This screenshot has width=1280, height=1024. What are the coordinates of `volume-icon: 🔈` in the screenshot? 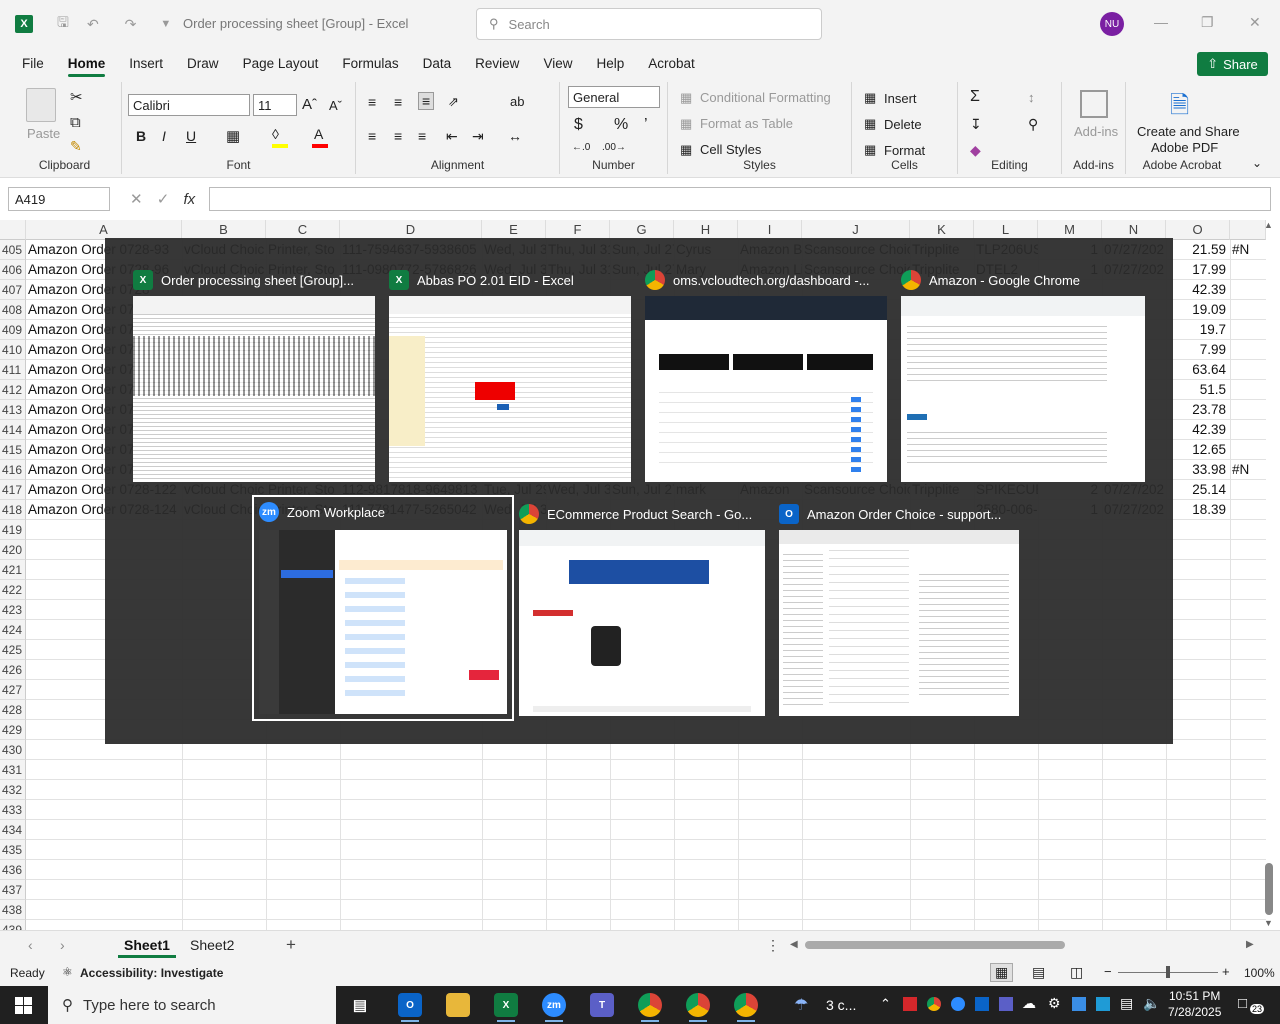 It's located at (1151, 1003).